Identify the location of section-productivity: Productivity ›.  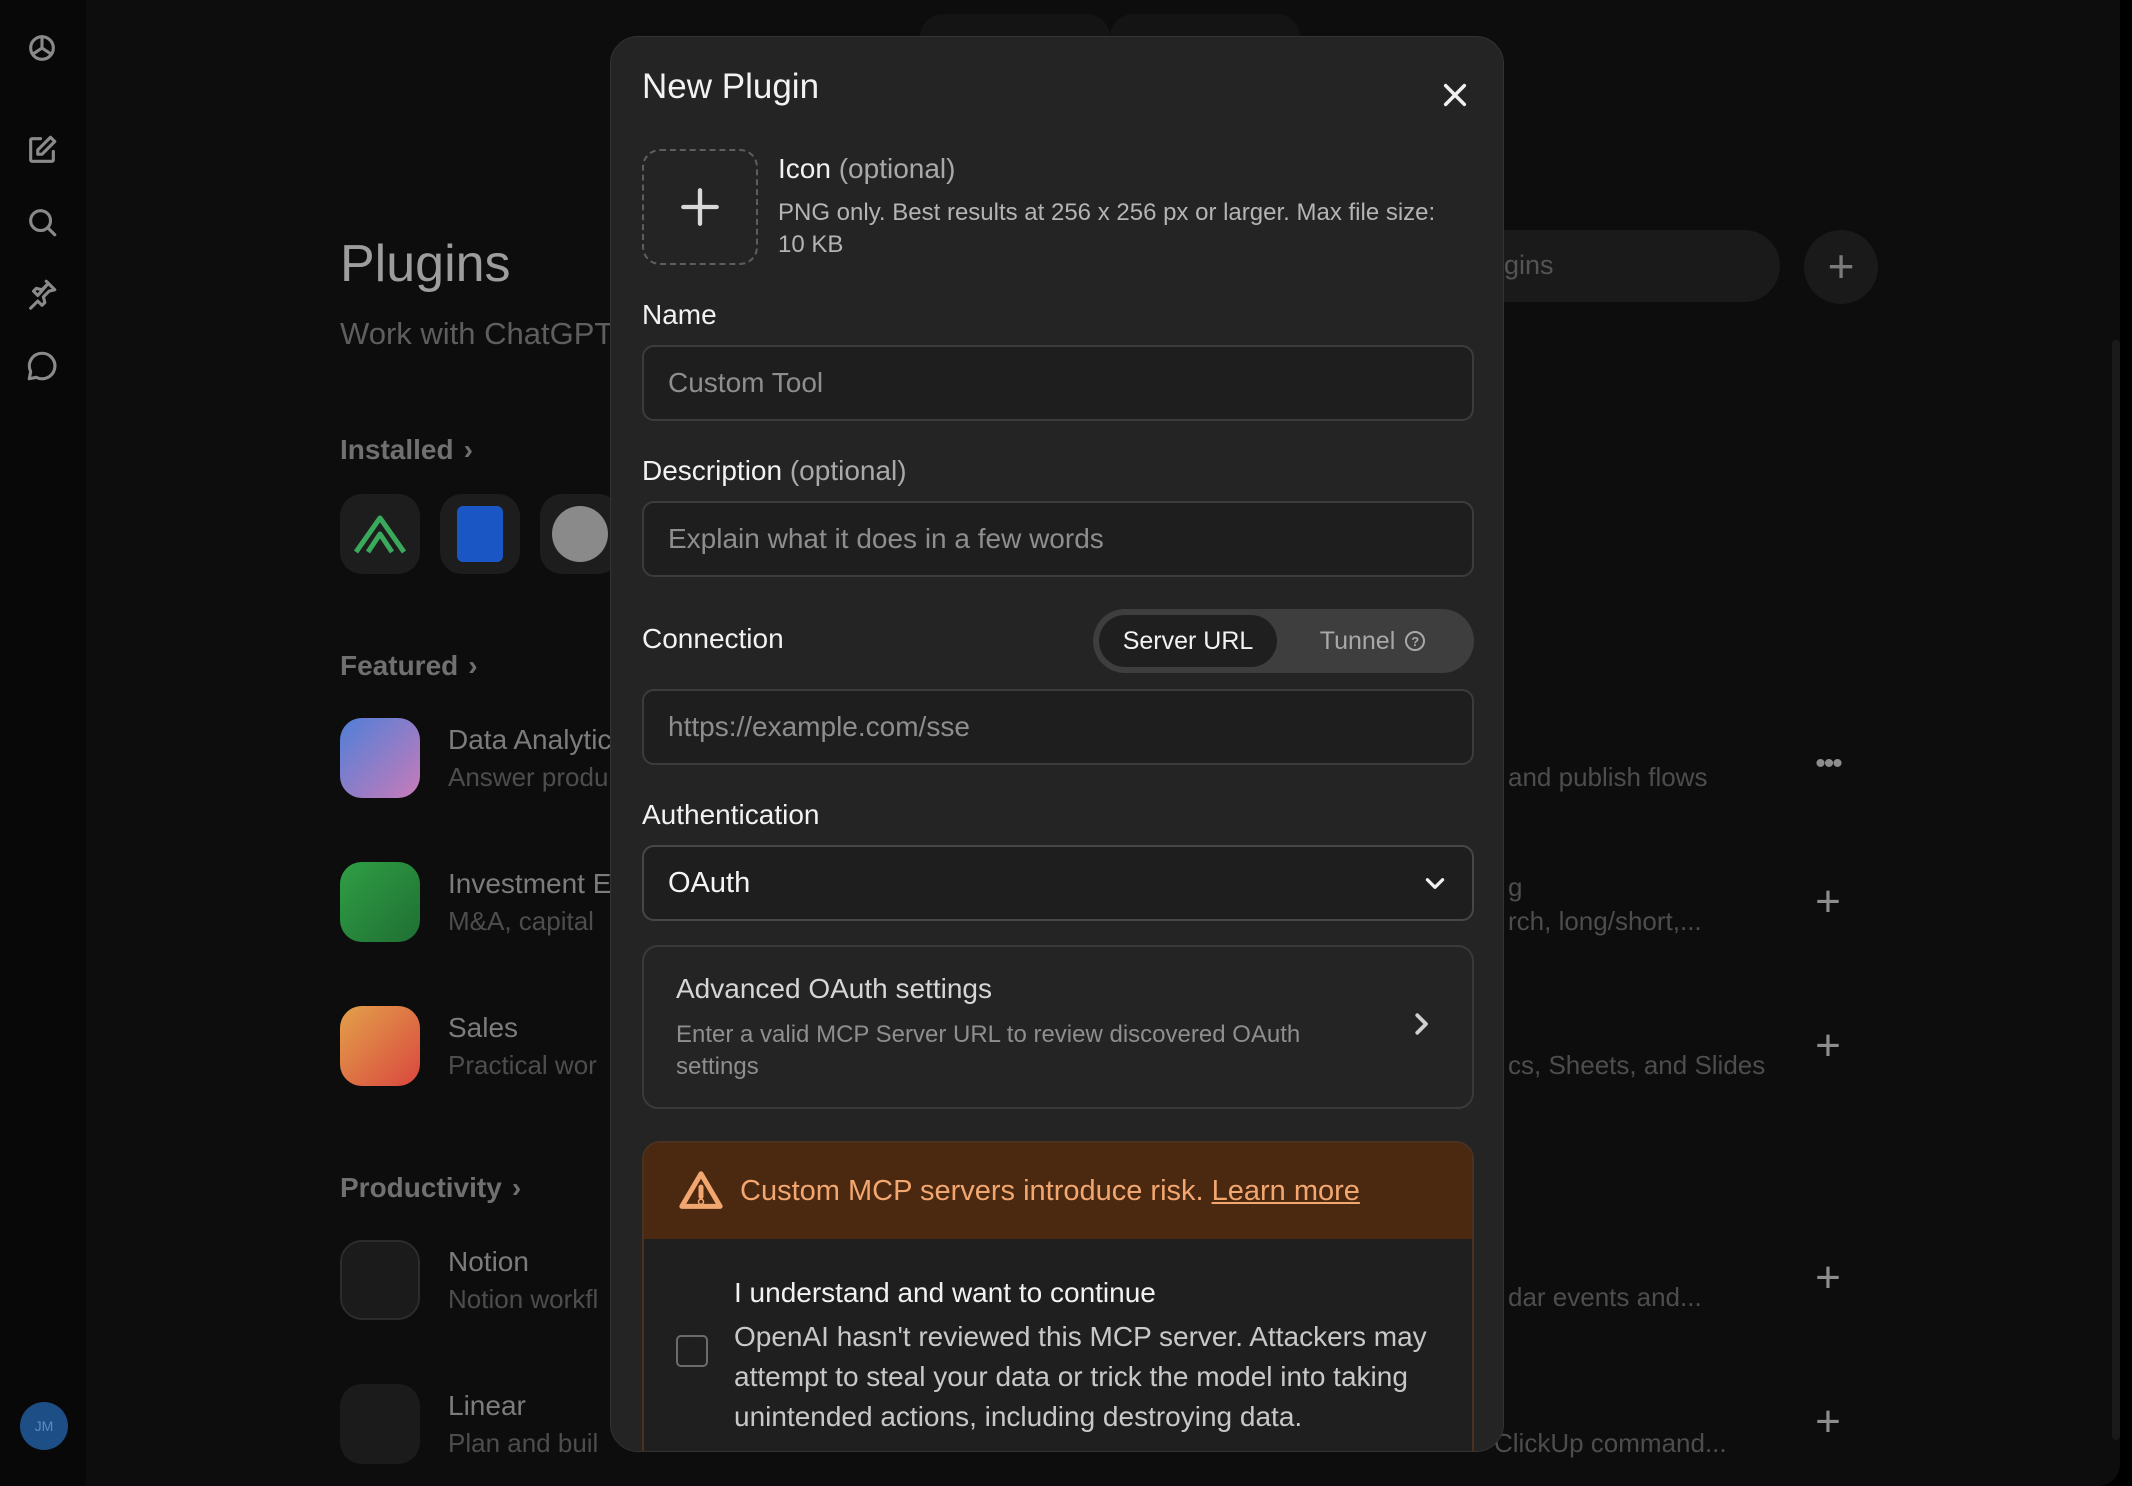
(430, 1188).